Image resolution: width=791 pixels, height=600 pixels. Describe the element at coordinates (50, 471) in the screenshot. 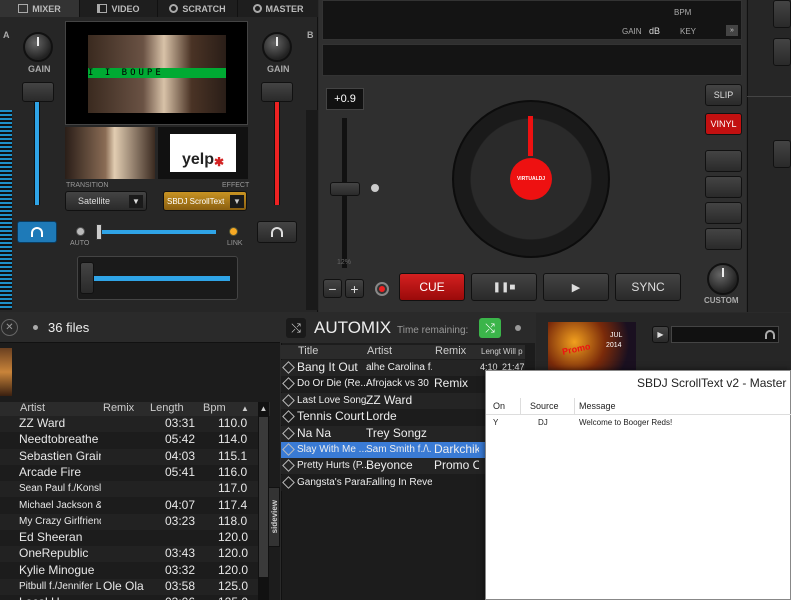

I see `cell-artist: Arcade Fire` at that location.